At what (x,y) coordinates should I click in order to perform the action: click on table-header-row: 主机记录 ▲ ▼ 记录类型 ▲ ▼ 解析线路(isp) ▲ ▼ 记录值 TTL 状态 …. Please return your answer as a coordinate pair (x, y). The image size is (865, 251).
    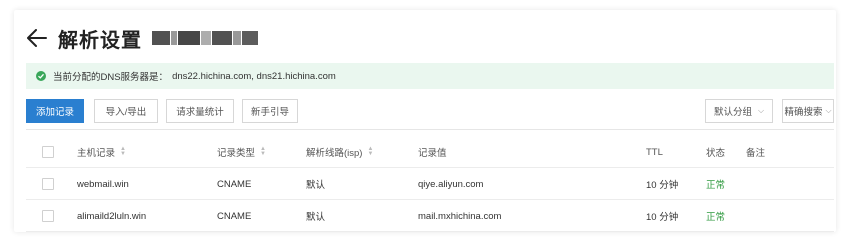
    Looking at the image, I should click on (430, 152).